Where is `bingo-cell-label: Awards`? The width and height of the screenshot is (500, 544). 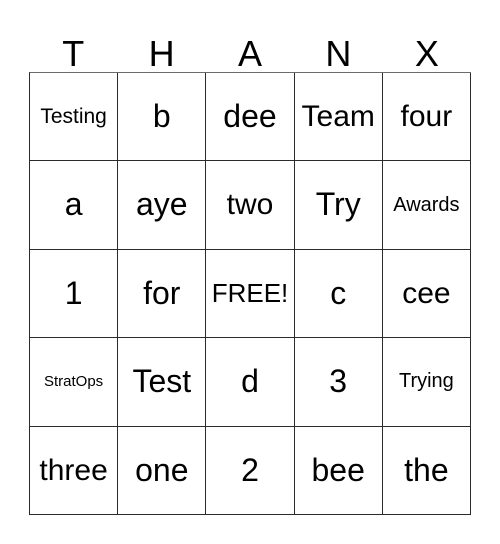 bingo-cell-label: Awards is located at coordinates (426, 204).